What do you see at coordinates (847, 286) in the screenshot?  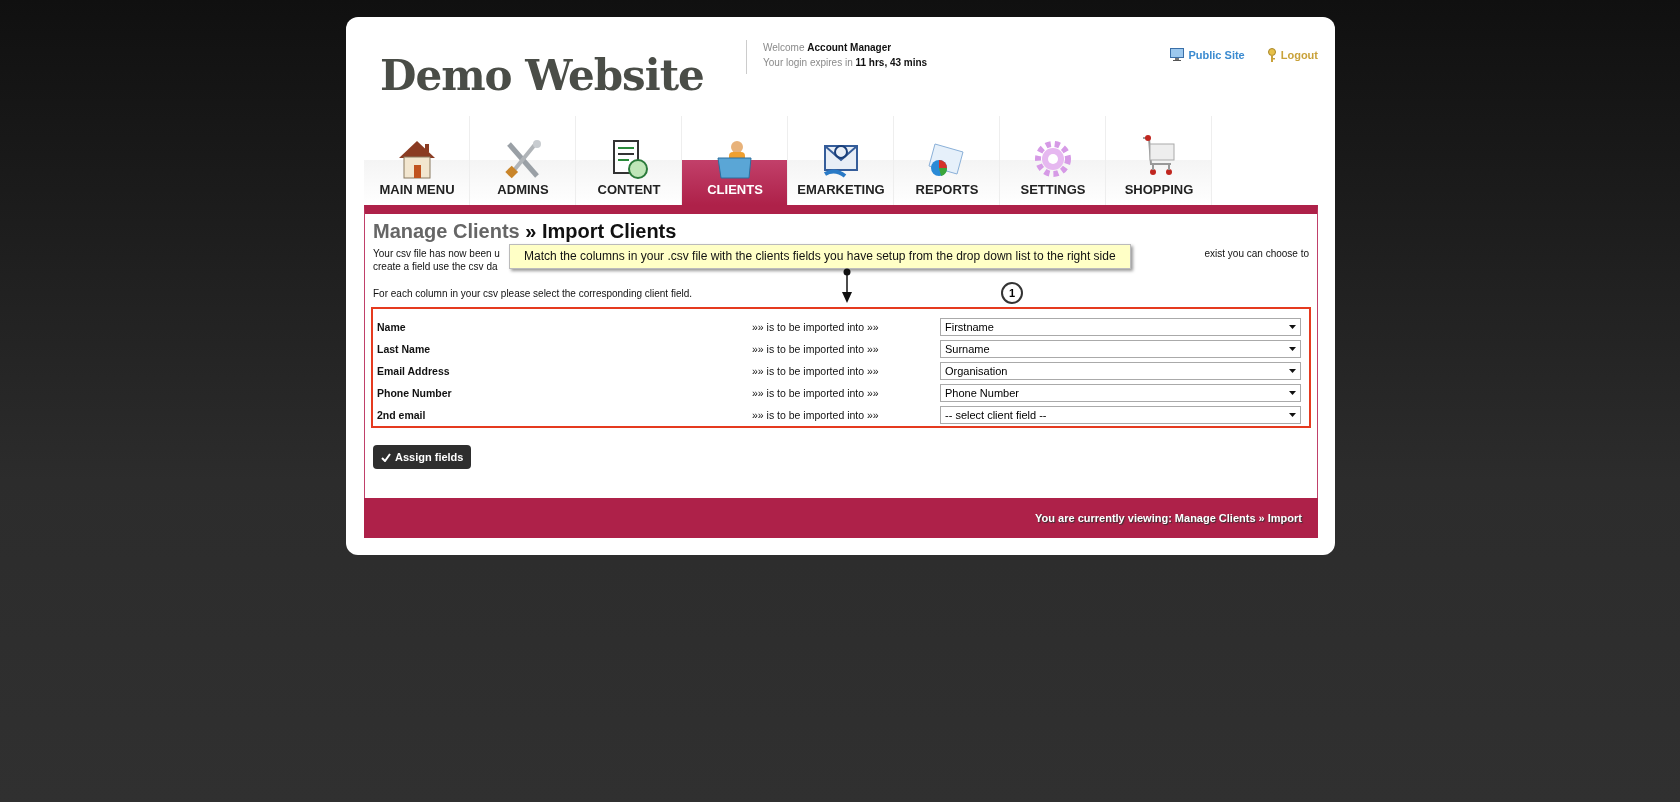 I see `pointer-arrow` at bounding box center [847, 286].